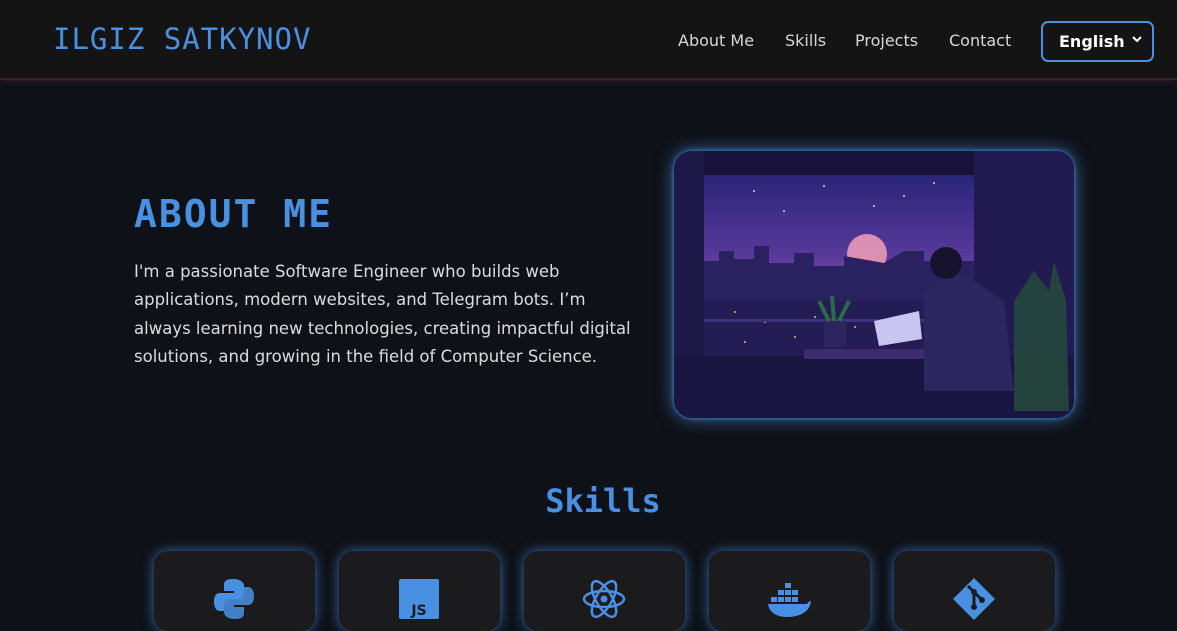 The width and height of the screenshot is (1177, 631). What do you see at coordinates (980, 40) in the screenshot?
I see `nav-link-contact: Contact` at bounding box center [980, 40].